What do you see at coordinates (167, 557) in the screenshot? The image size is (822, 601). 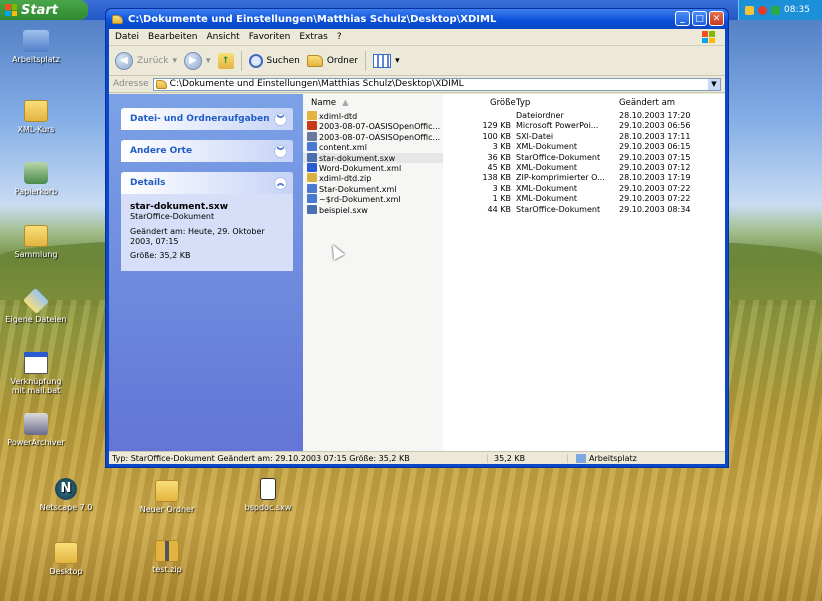 I see `desktop-icon-test-zip: test.zip` at bounding box center [167, 557].